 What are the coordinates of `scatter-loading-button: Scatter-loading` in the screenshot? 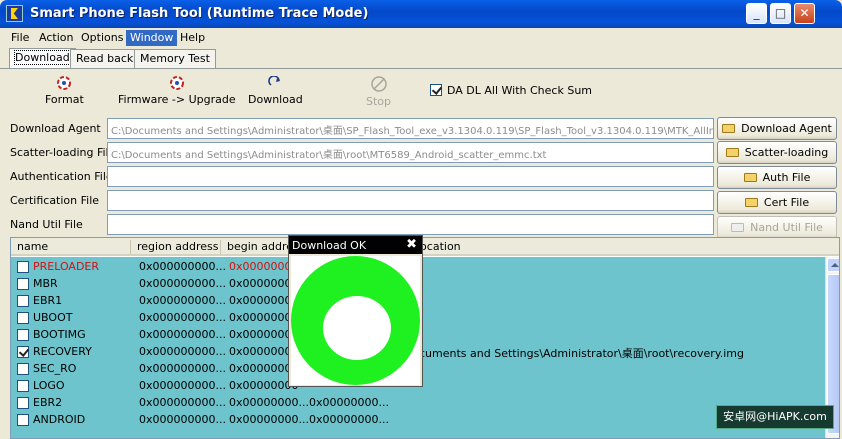 It's located at (777, 152).